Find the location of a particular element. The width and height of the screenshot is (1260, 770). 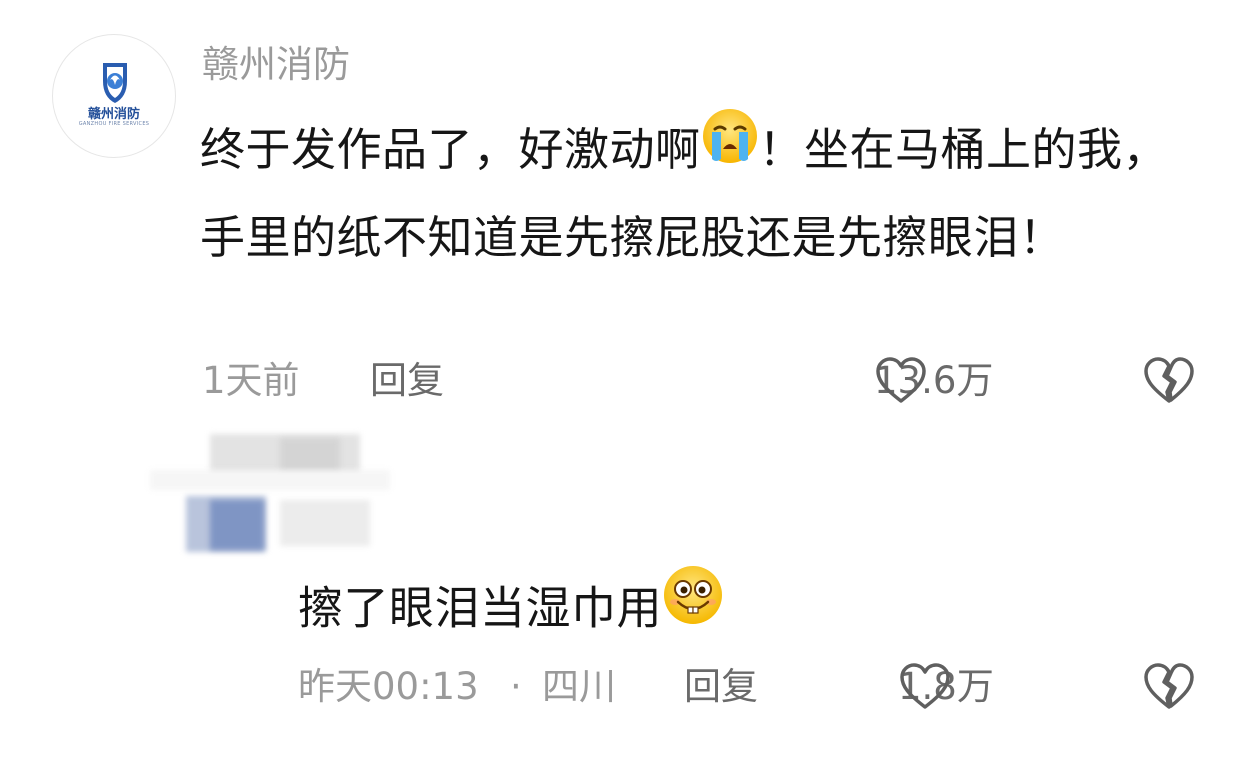

comment-text-part-1: 终于发作品了，好激动啊 is located at coordinates (450, 149).